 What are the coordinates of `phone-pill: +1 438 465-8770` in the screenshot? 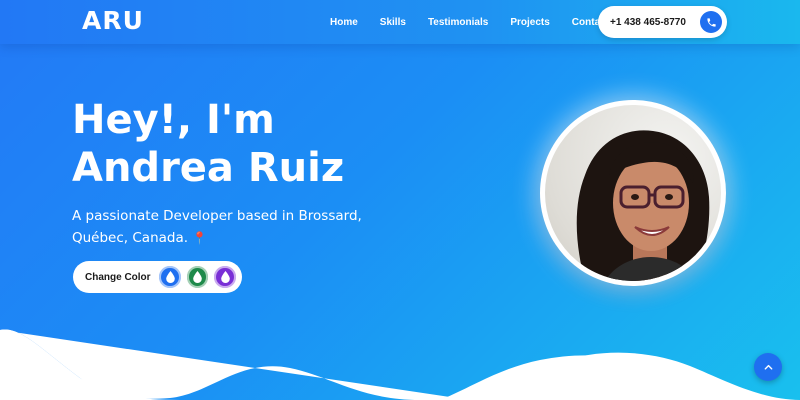 It's located at (662, 22).